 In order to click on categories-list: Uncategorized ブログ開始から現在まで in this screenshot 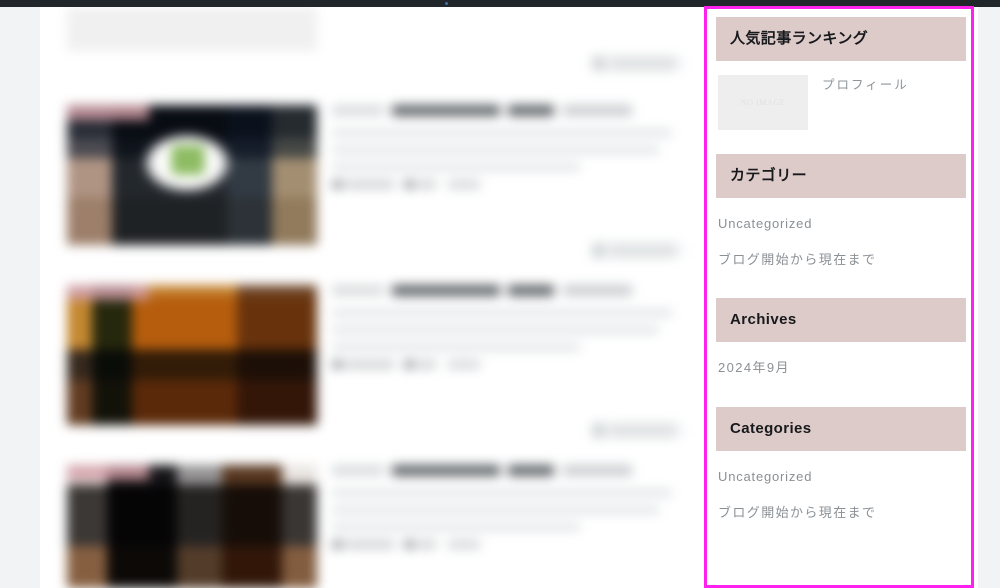, I will do `click(842, 495)`.